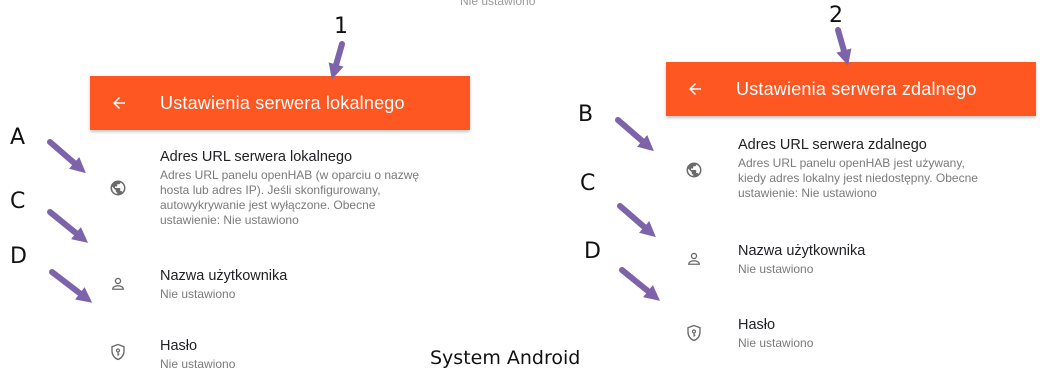 Image resolution: width=1060 pixels, height=372 pixels. What do you see at coordinates (66, 156) in the screenshot?
I see `arrow-a` at bounding box center [66, 156].